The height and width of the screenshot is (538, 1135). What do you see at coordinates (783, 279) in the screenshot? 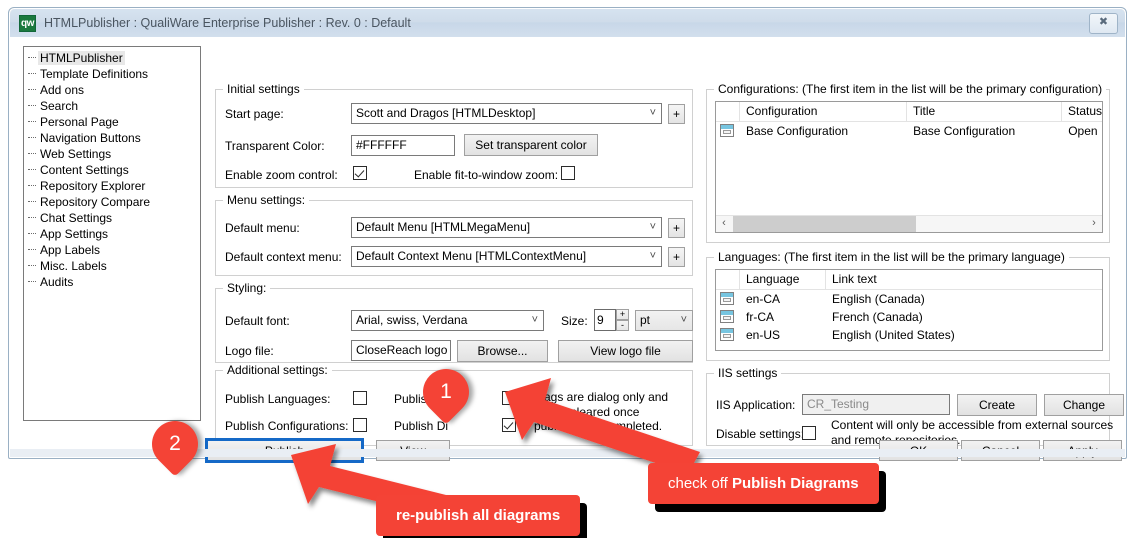
I see `languages-header-language: Language` at bounding box center [783, 279].